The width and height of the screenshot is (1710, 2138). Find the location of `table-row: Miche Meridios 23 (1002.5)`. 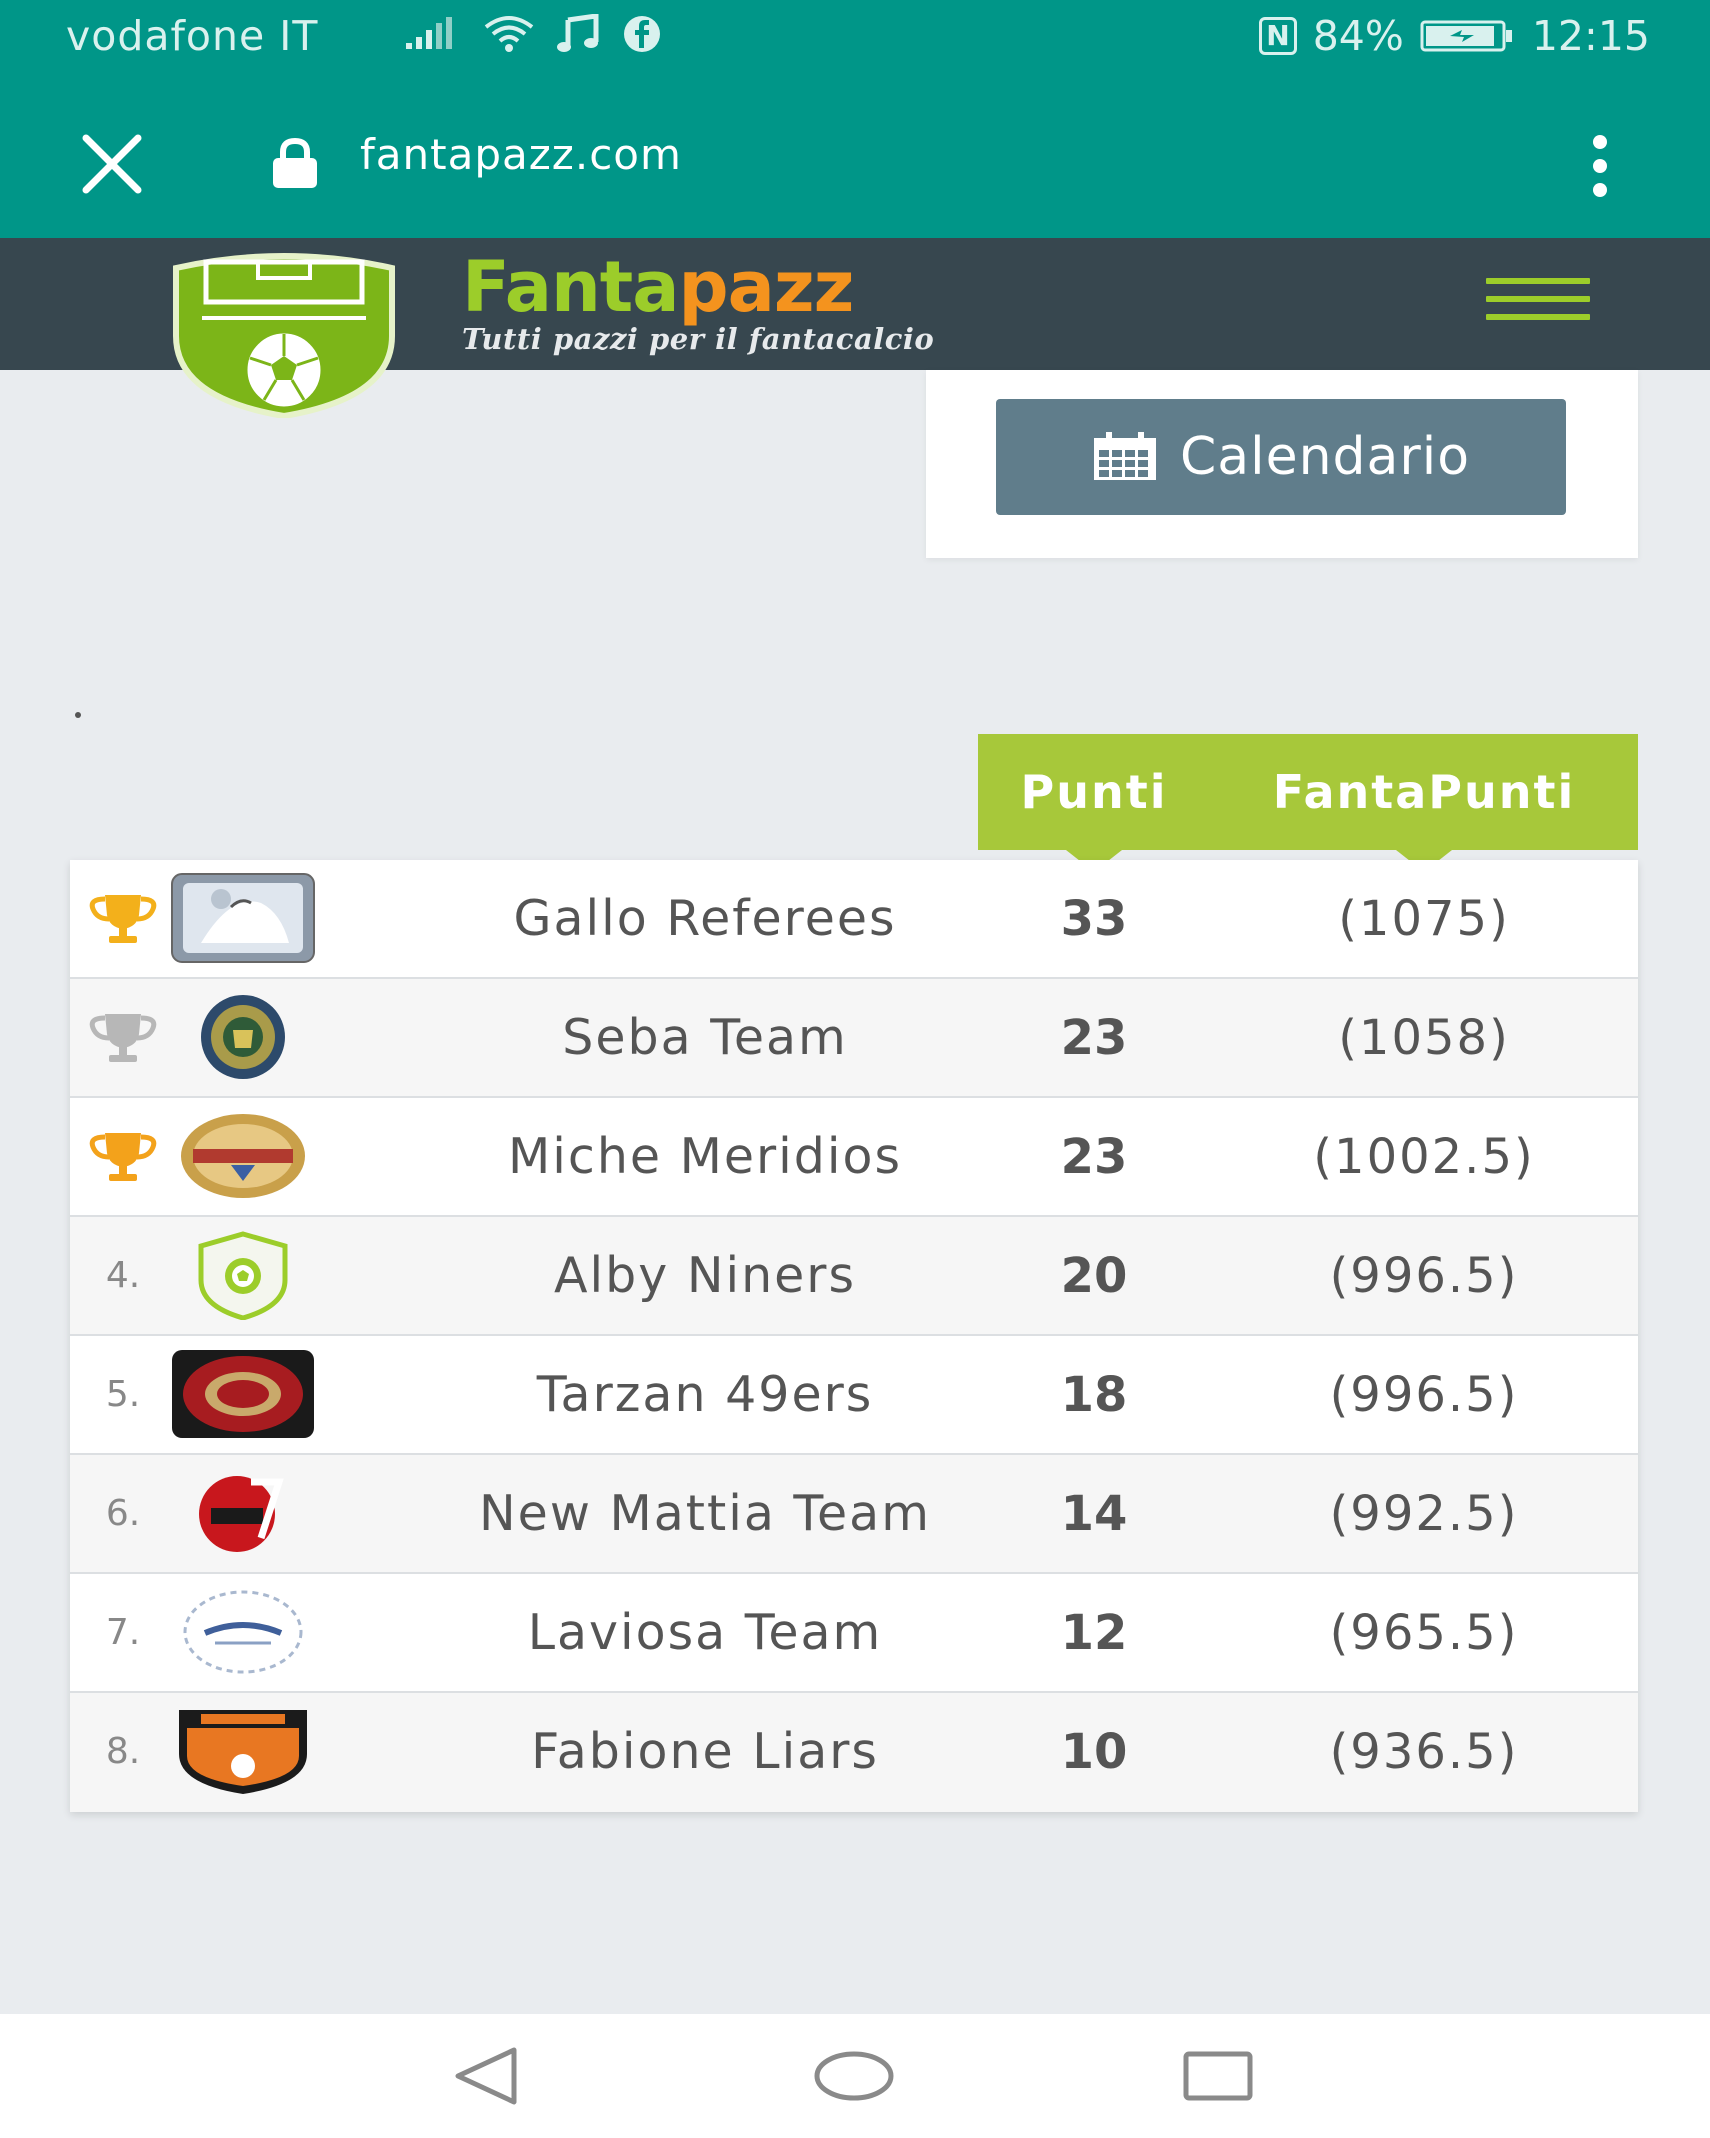

table-row: Miche Meridios 23 (1002.5) is located at coordinates (854, 1157).